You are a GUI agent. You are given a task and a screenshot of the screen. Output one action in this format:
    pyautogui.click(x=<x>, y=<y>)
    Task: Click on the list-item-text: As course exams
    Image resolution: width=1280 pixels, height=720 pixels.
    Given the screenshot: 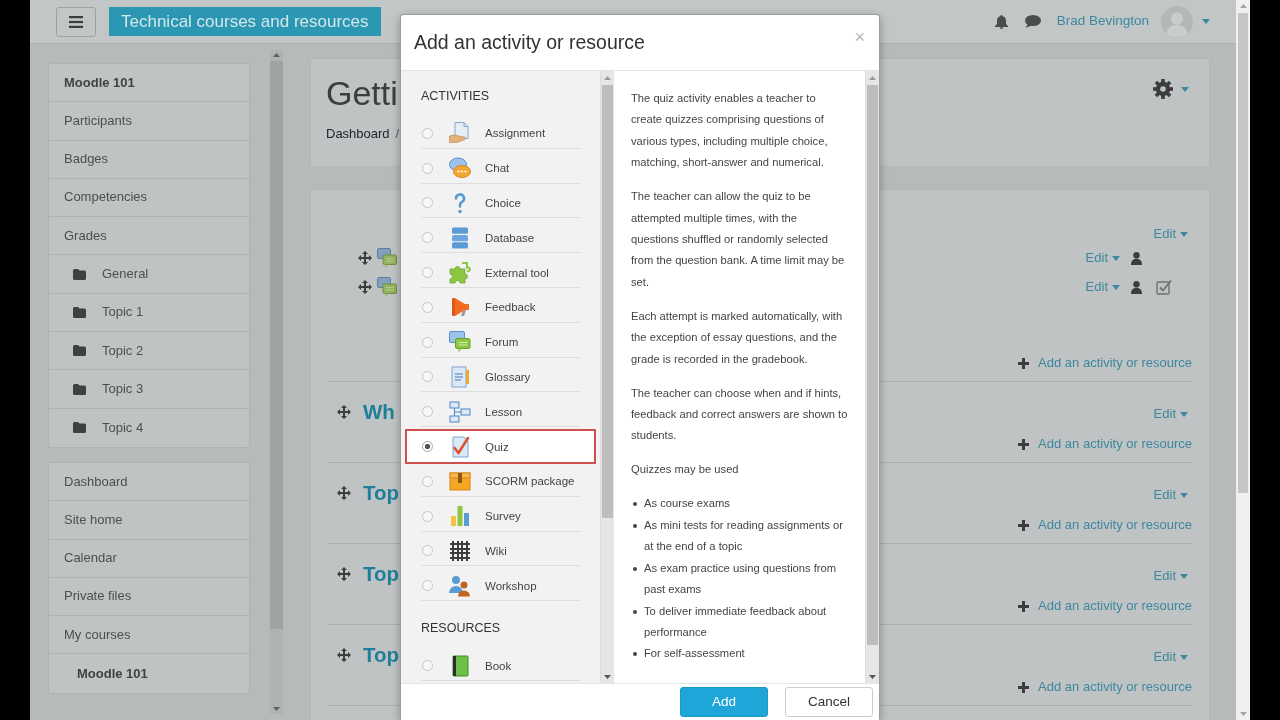 What is the action you would take?
    pyautogui.click(x=687, y=504)
    